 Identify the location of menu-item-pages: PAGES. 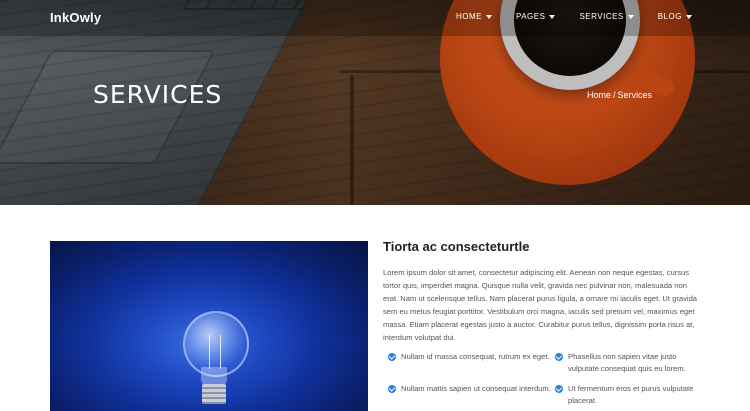
(535, 16).